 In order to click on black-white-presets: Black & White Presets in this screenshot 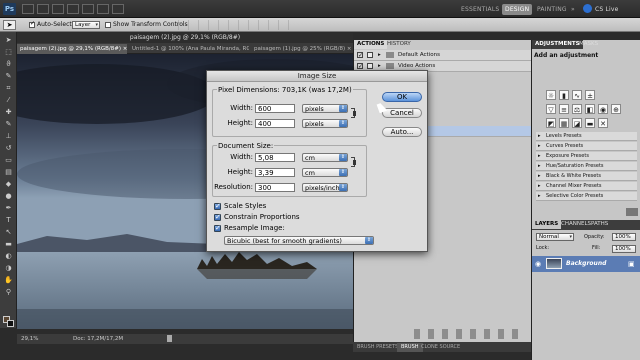, I will do `click(586, 176)`.